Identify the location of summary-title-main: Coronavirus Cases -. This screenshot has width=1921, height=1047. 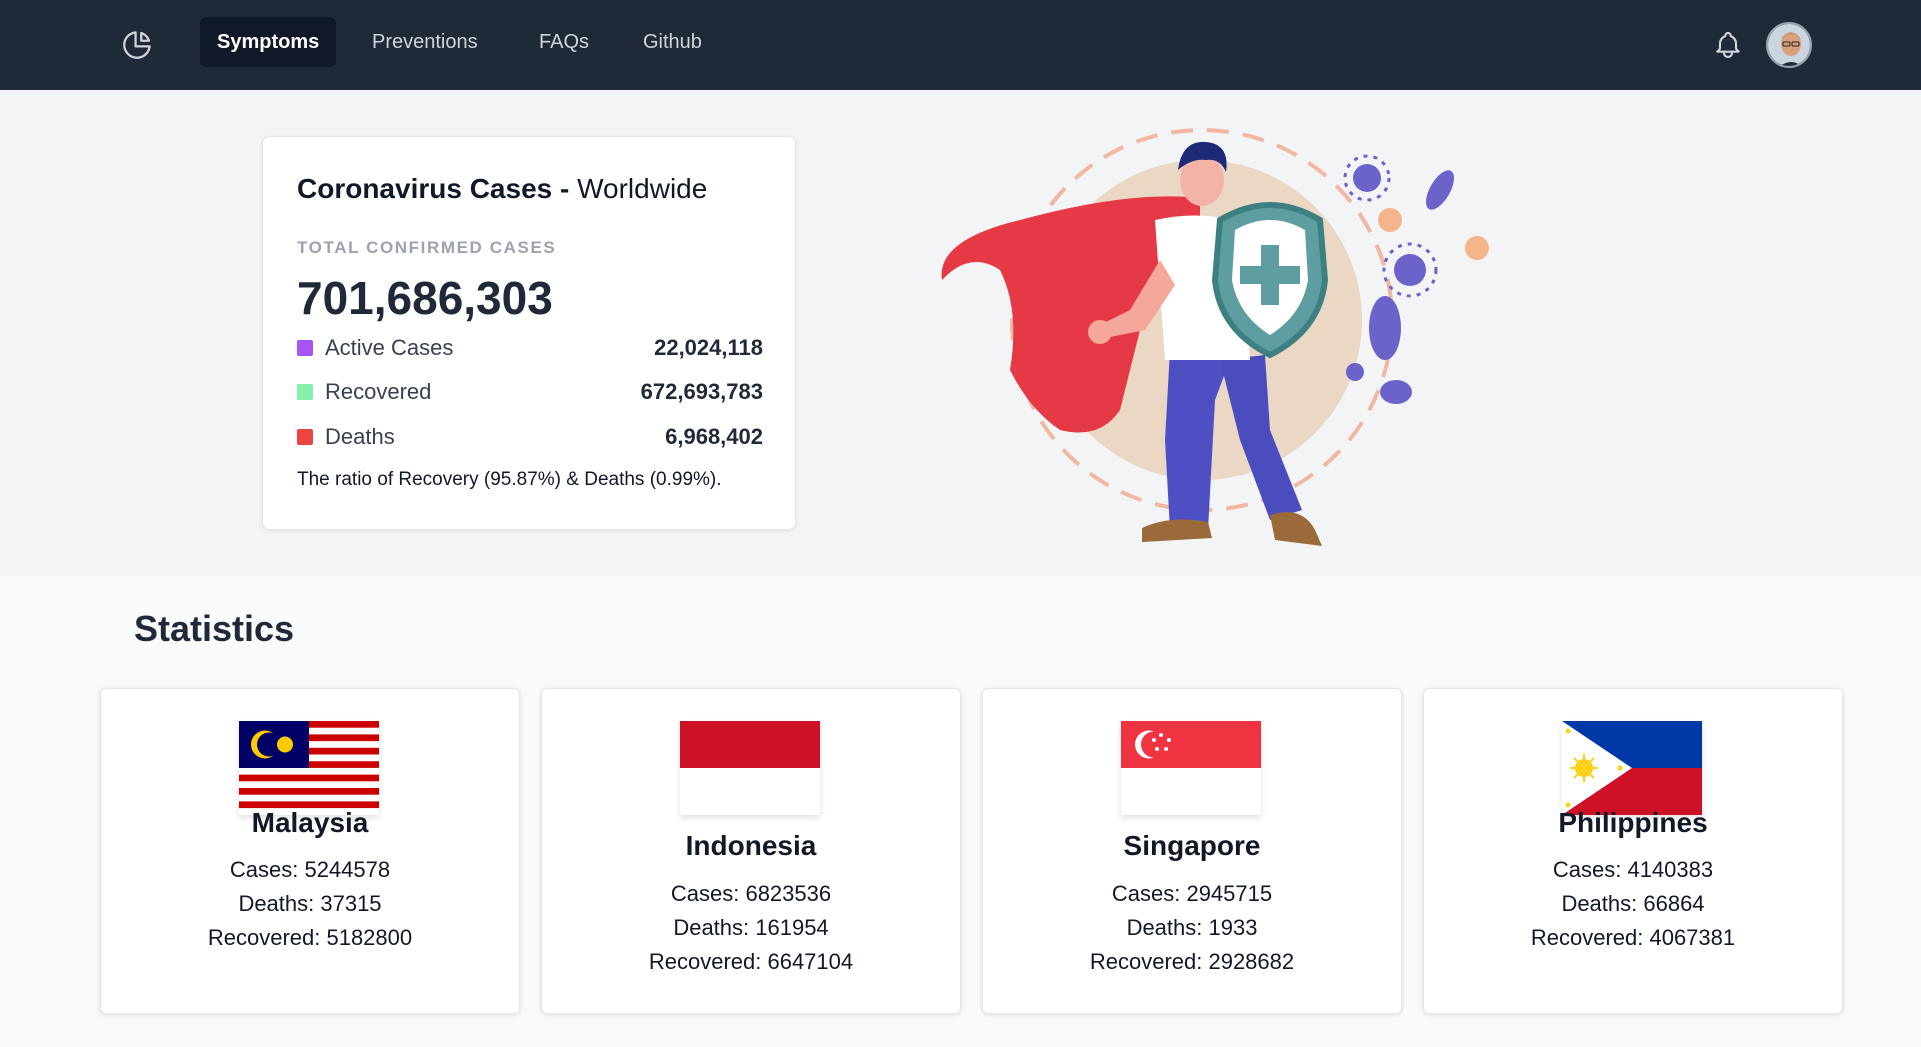
(433, 188).